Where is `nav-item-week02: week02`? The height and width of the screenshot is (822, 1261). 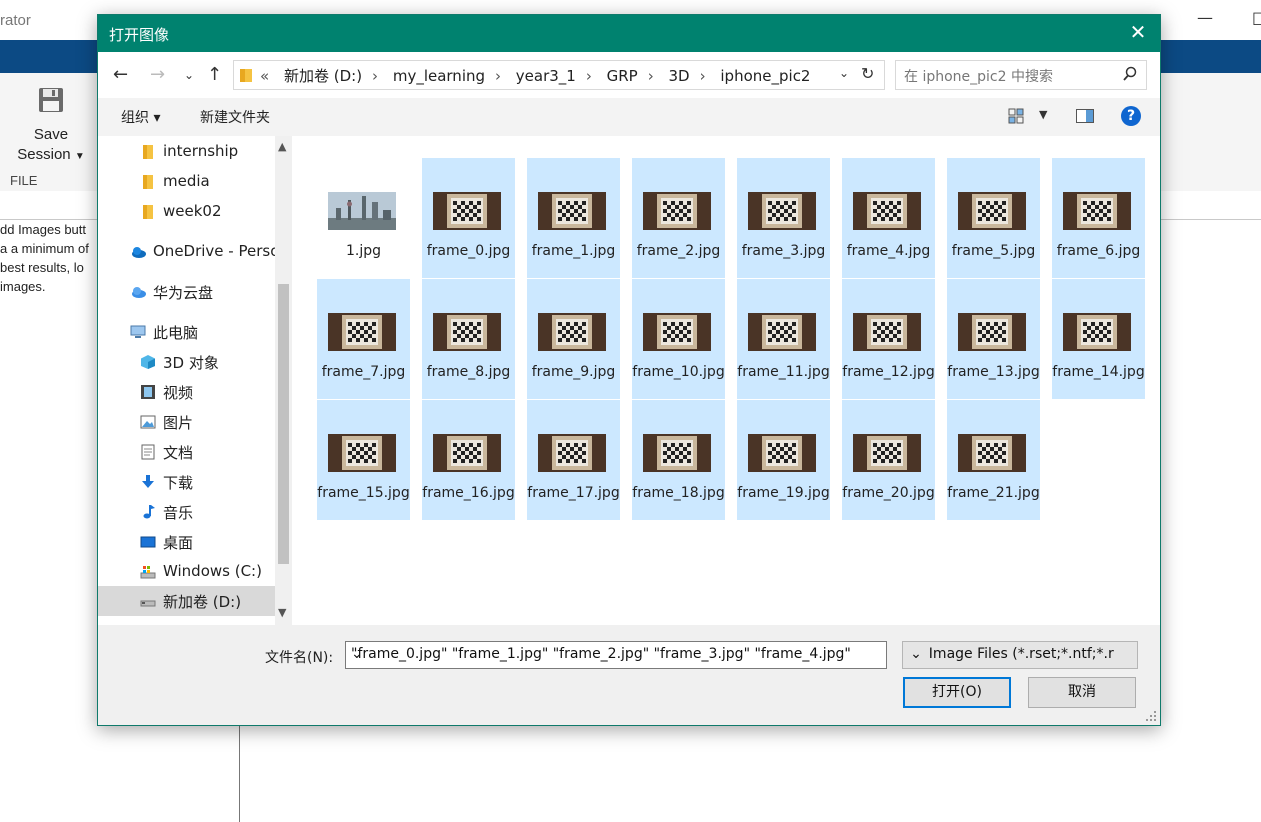 nav-item-week02: week02 is located at coordinates (207, 212).